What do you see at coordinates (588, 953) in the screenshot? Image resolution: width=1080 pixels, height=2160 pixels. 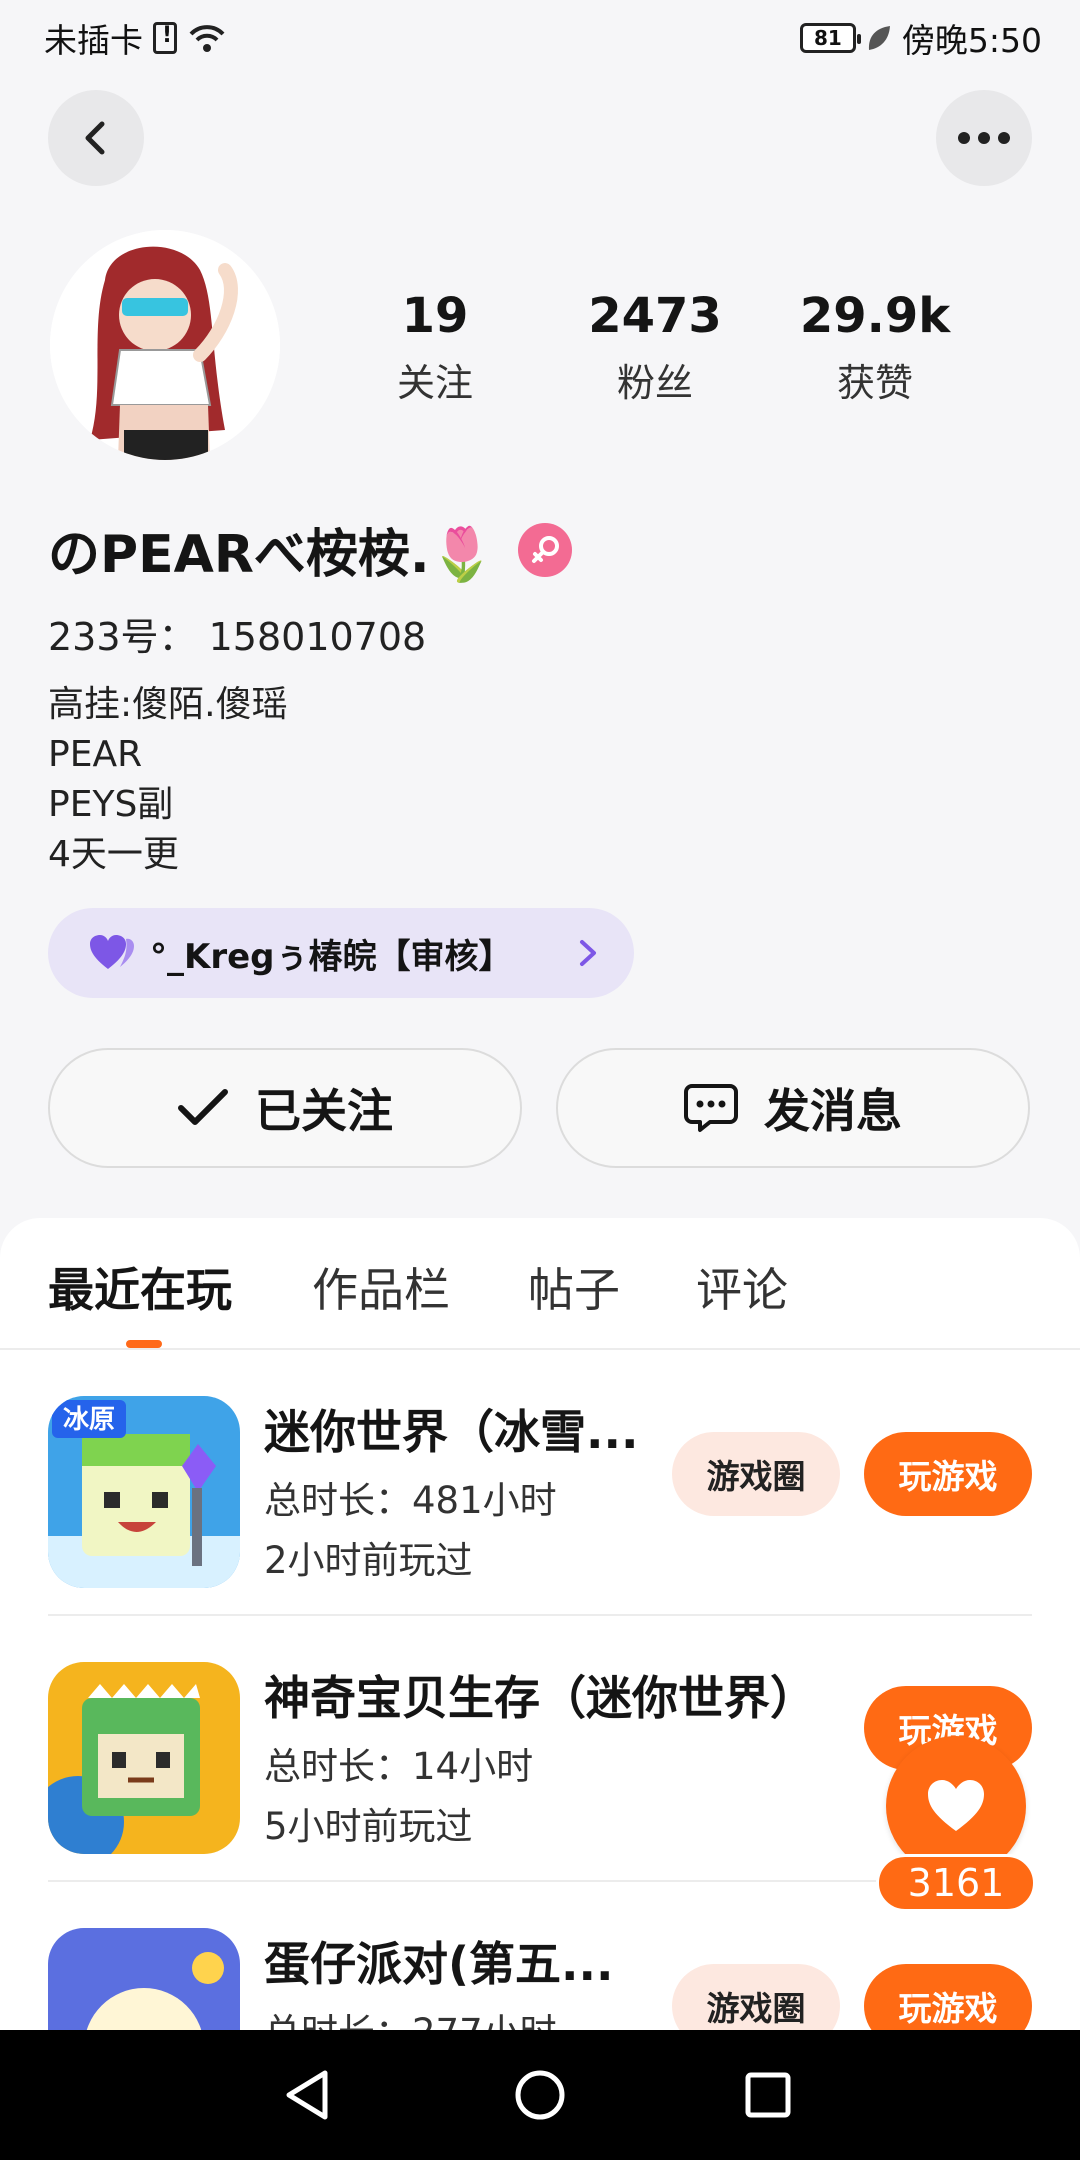 I see `chevron-right-icon` at bounding box center [588, 953].